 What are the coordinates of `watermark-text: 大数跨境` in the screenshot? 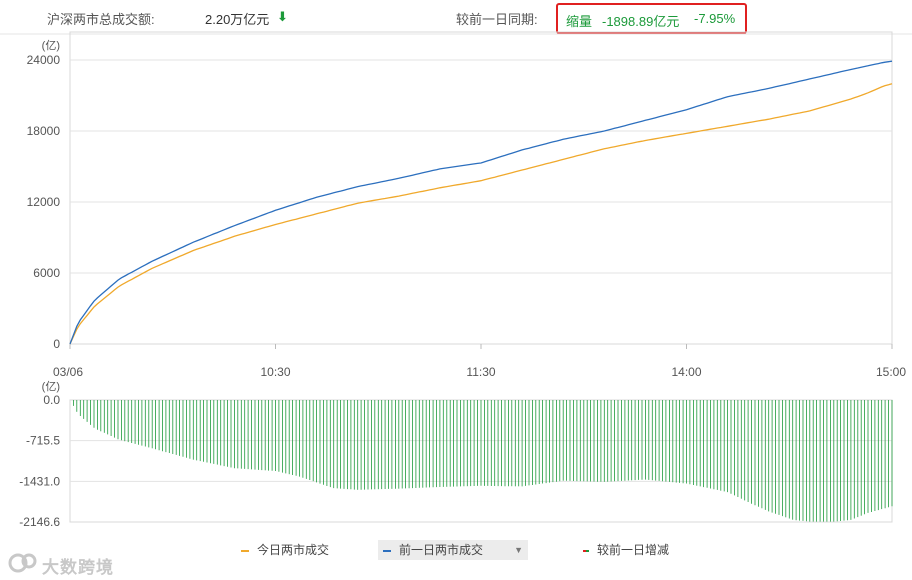 It's located at (78, 567).